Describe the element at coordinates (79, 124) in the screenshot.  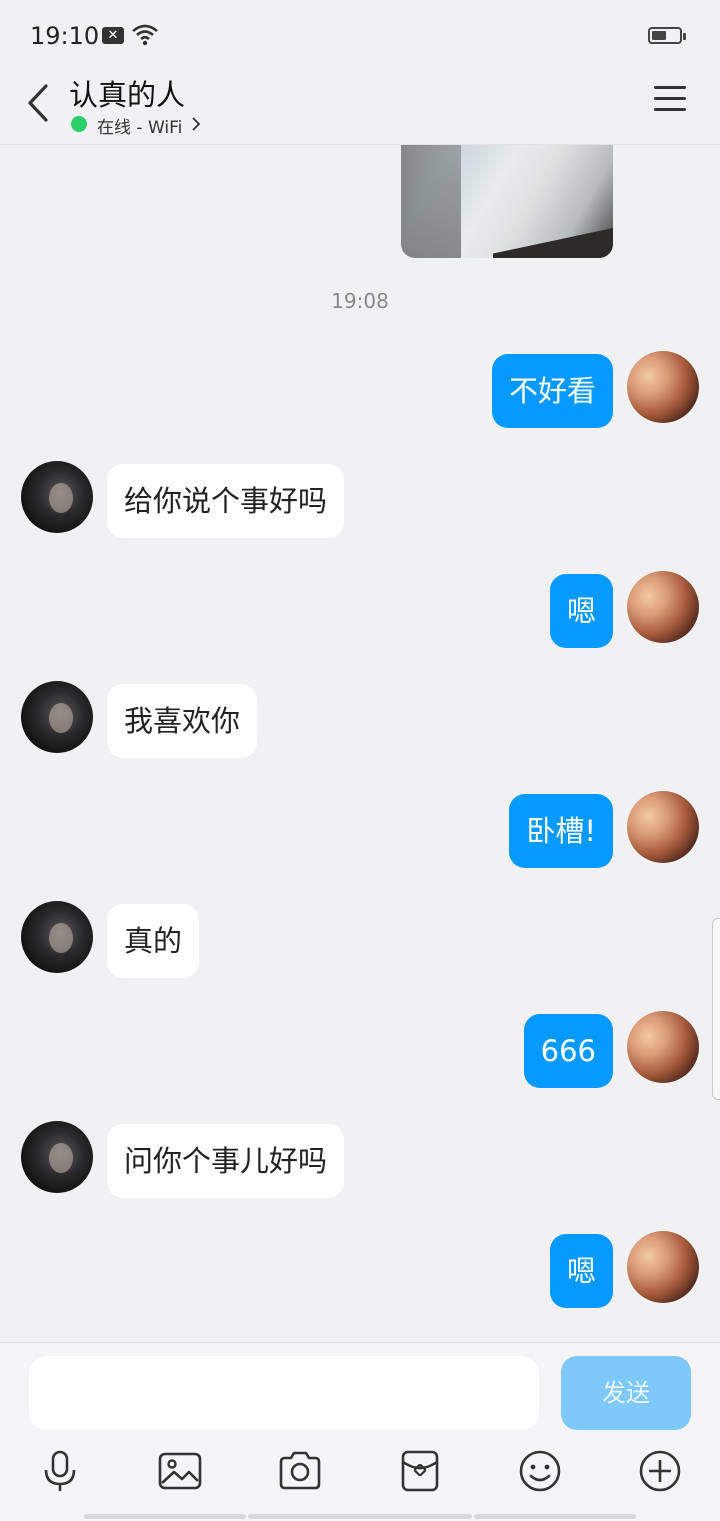
I see `online-status-dot` at that location.